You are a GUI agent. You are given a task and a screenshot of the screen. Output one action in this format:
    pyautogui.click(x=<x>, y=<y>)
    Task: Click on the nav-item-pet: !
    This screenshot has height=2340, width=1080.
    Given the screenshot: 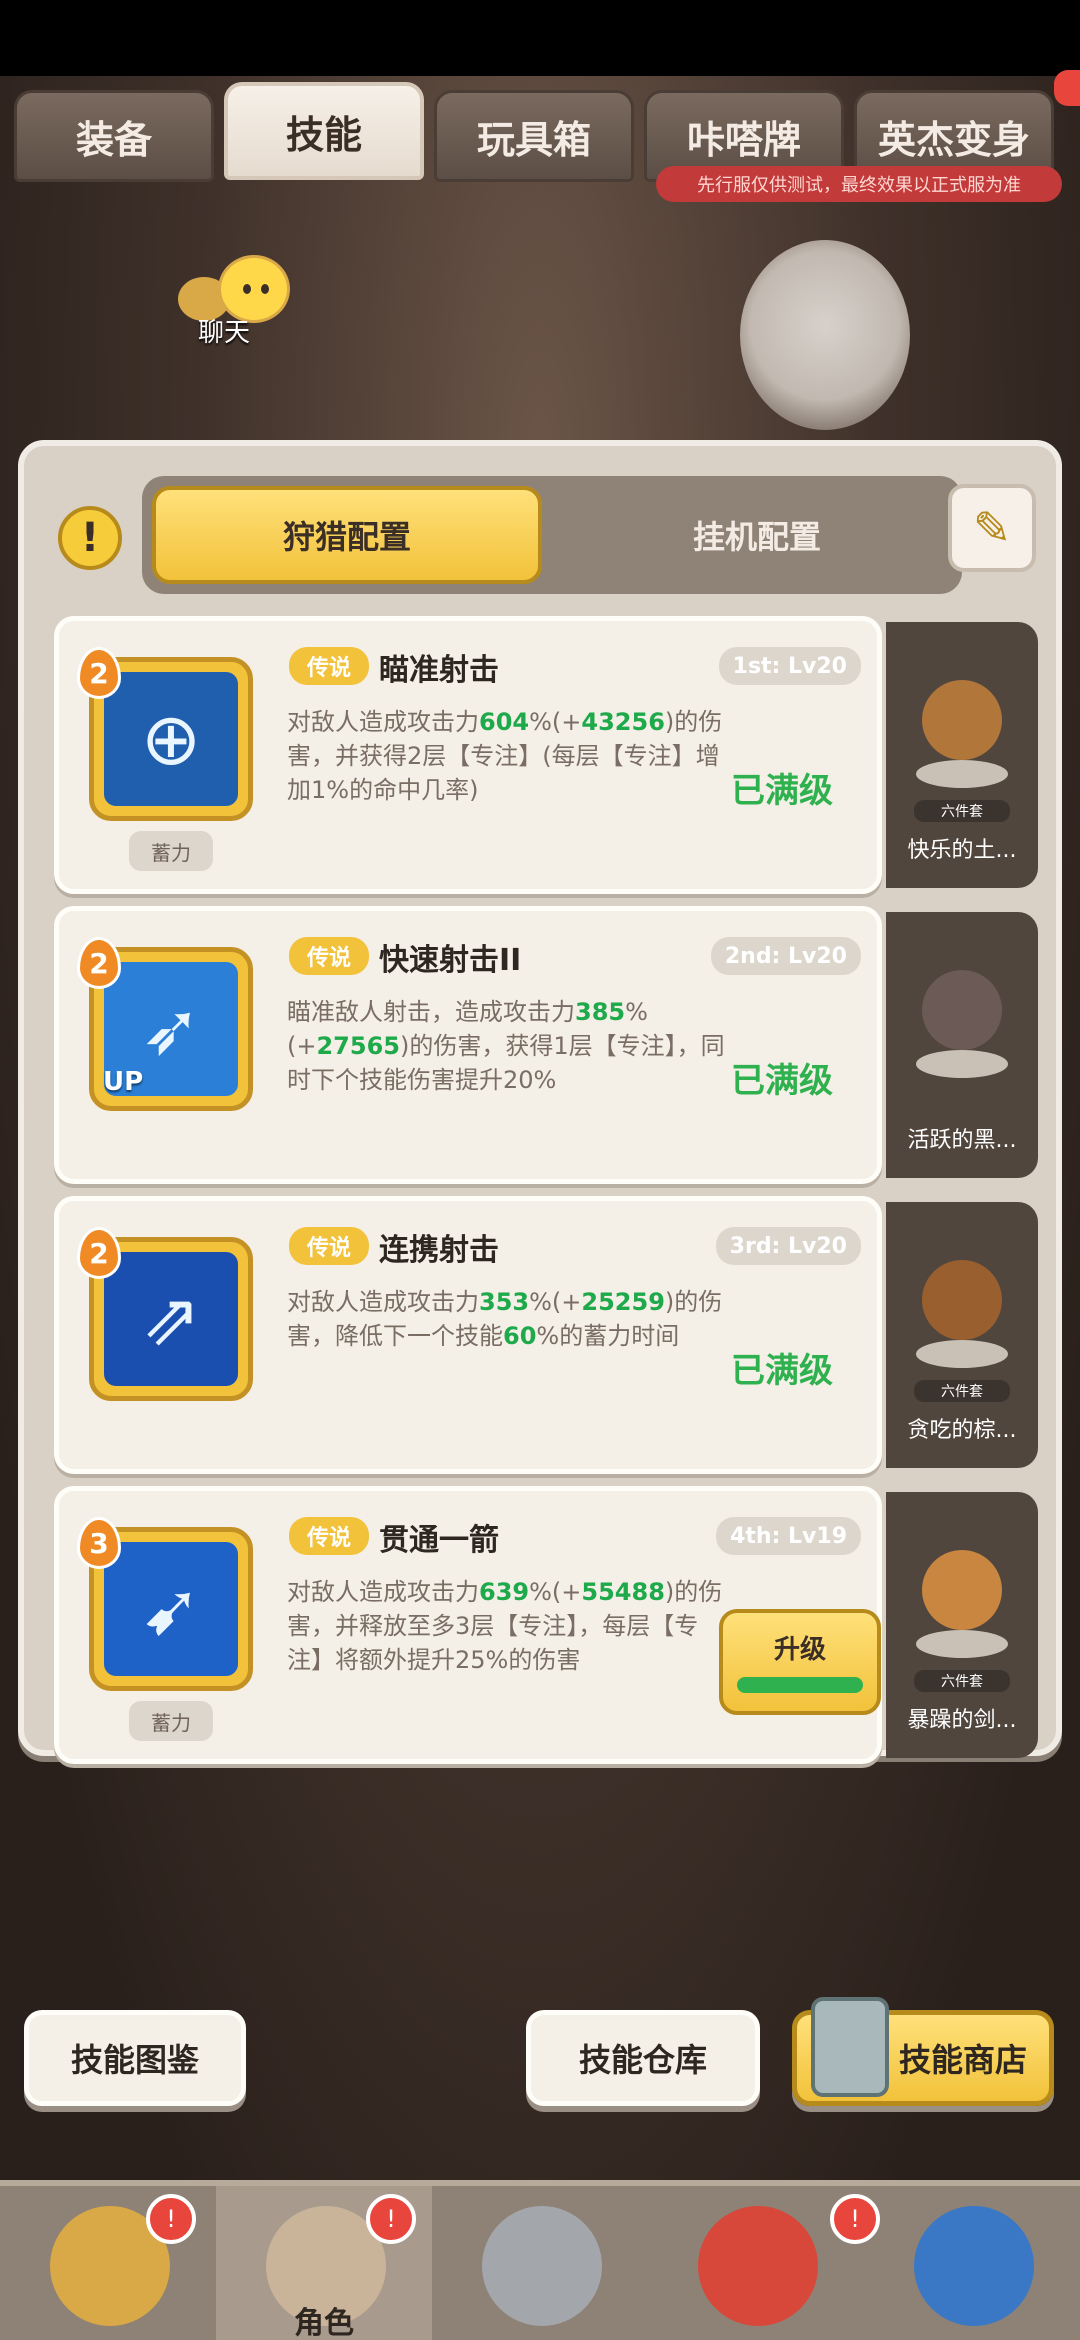 What is the action you would take?
    pyautogui.click(x=764, y=2263)
    